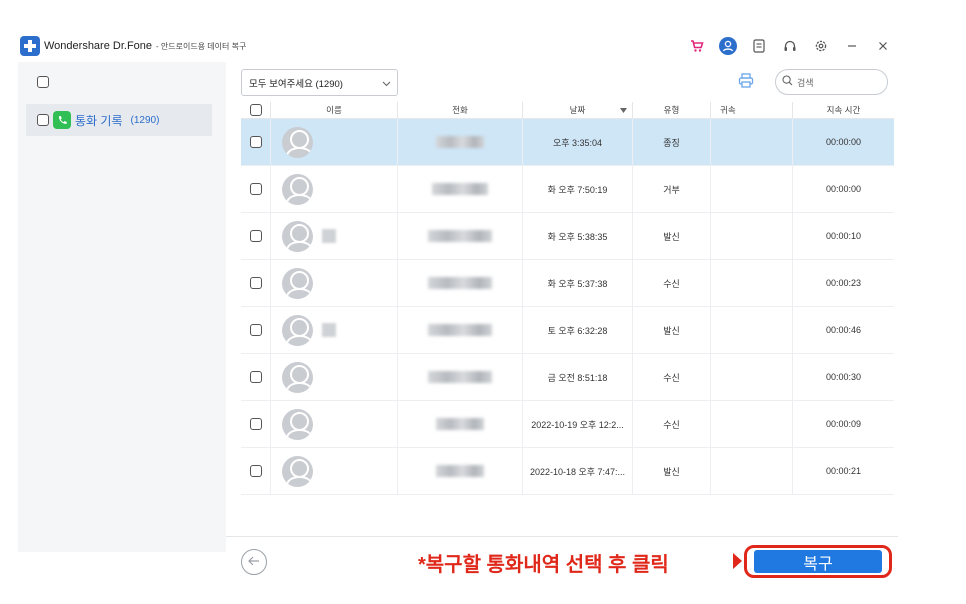  I want to click on header-select-all-checkbox, so click(256, 110).